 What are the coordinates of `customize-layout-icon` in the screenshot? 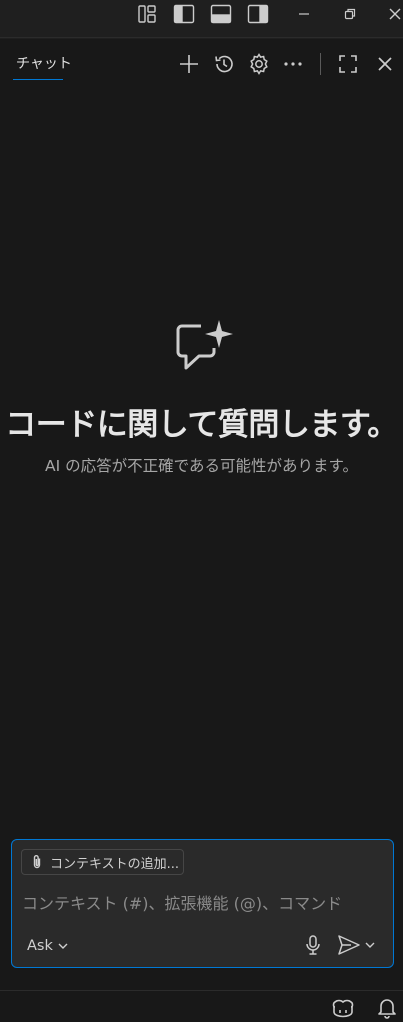 It's located at (147, 14).